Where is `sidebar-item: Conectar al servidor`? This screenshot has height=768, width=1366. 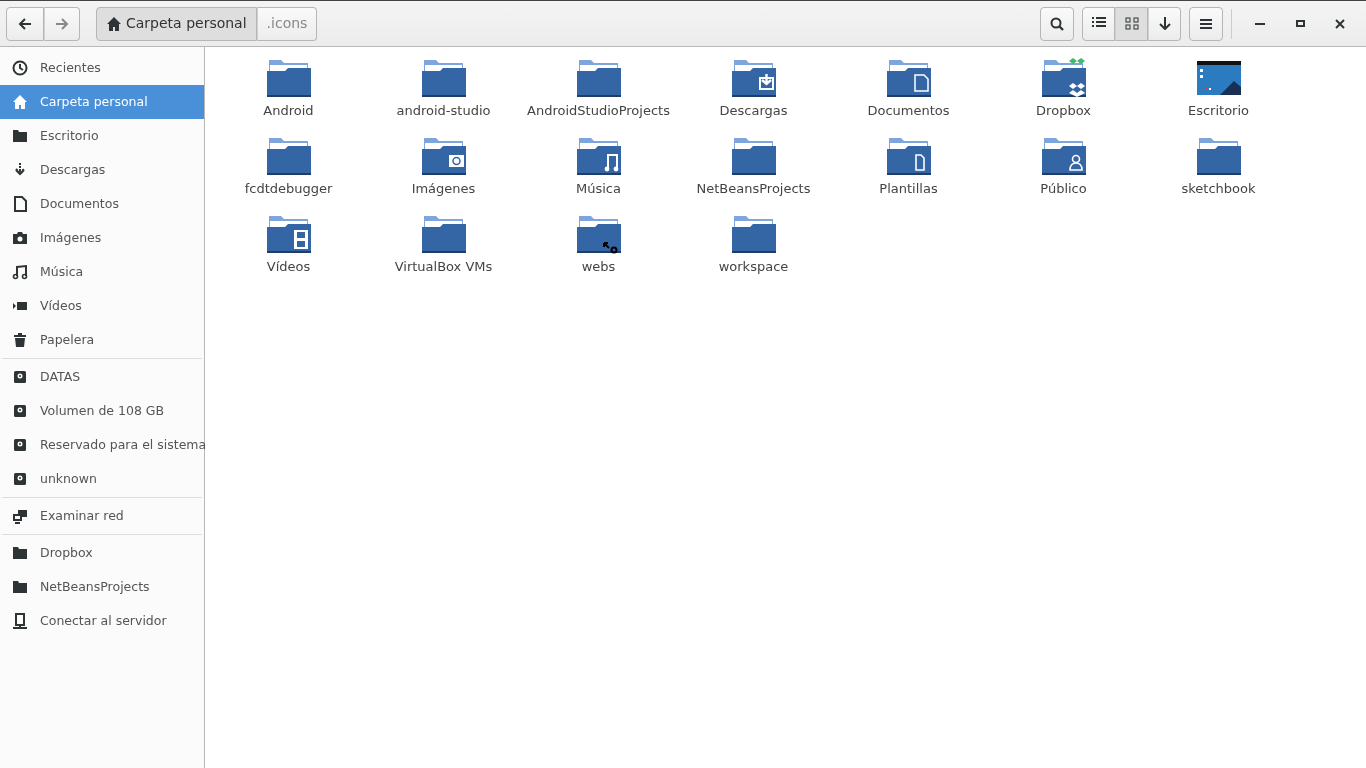
sidebar-item: Conectar al servidor is located at coordinates (102, 621).